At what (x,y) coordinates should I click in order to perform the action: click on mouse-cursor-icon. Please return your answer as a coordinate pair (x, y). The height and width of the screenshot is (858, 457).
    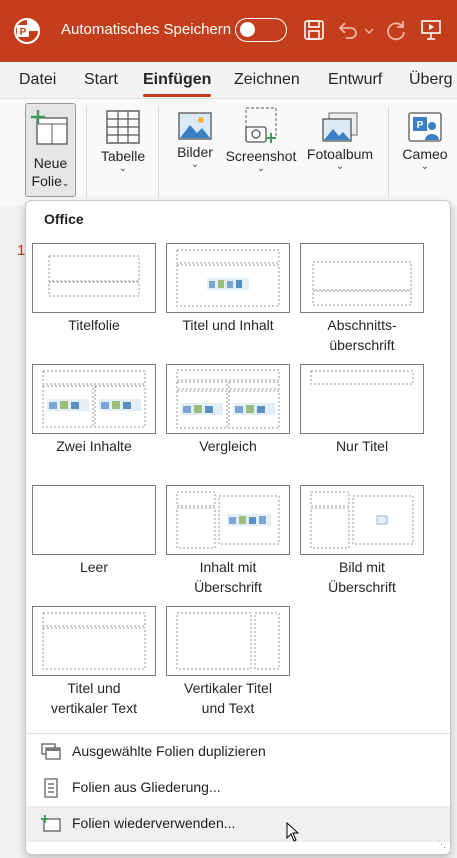
    Looking at the image, I should click on (293, 832).